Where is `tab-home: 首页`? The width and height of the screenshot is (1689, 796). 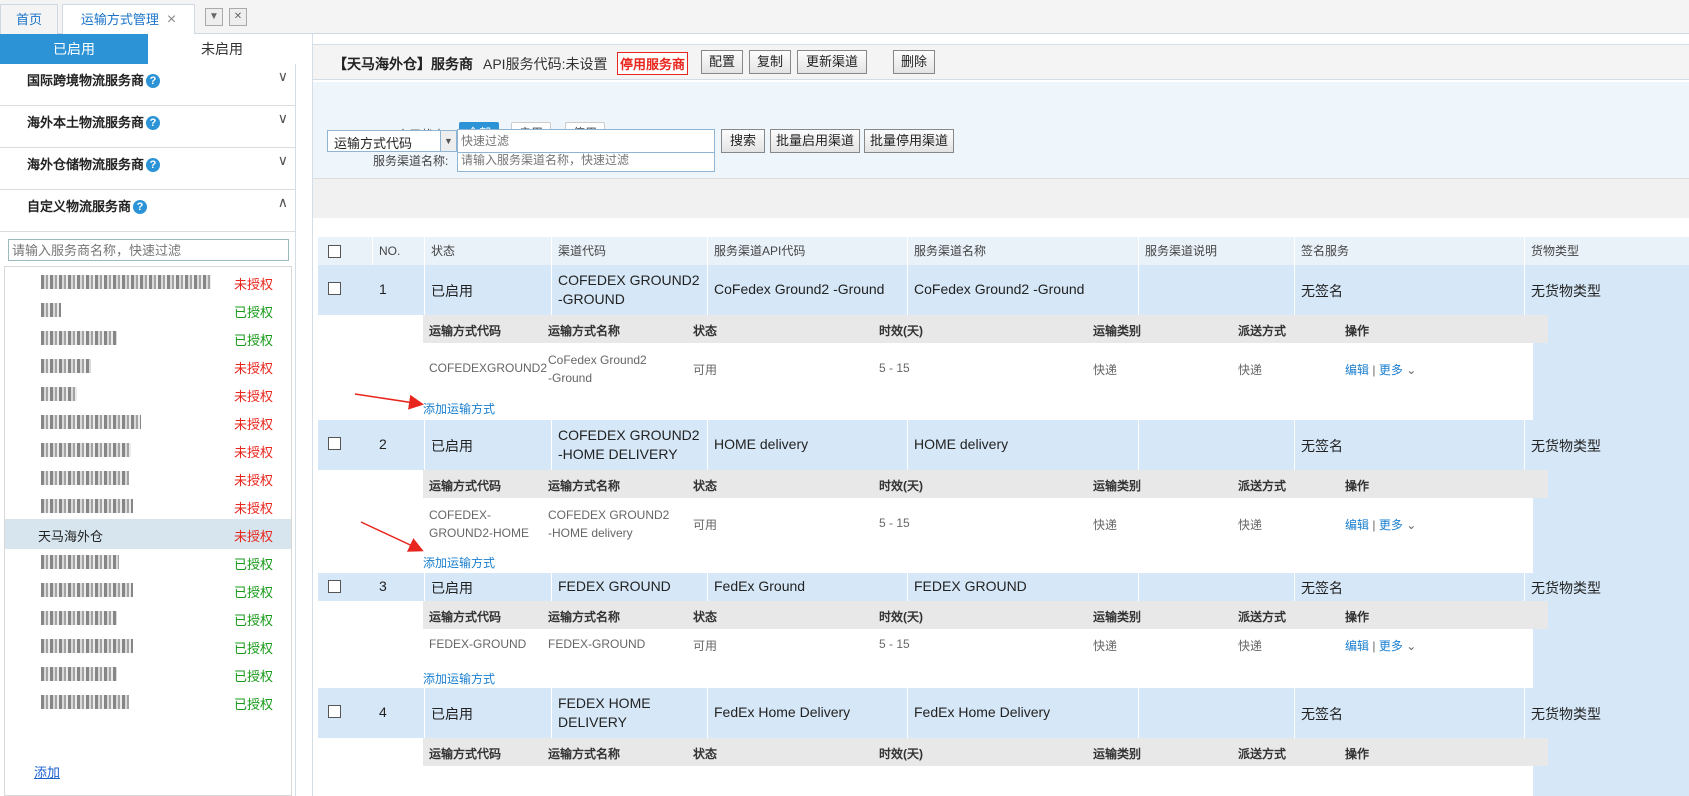
tab-home: 首页 is located at coordinates (29, 19).